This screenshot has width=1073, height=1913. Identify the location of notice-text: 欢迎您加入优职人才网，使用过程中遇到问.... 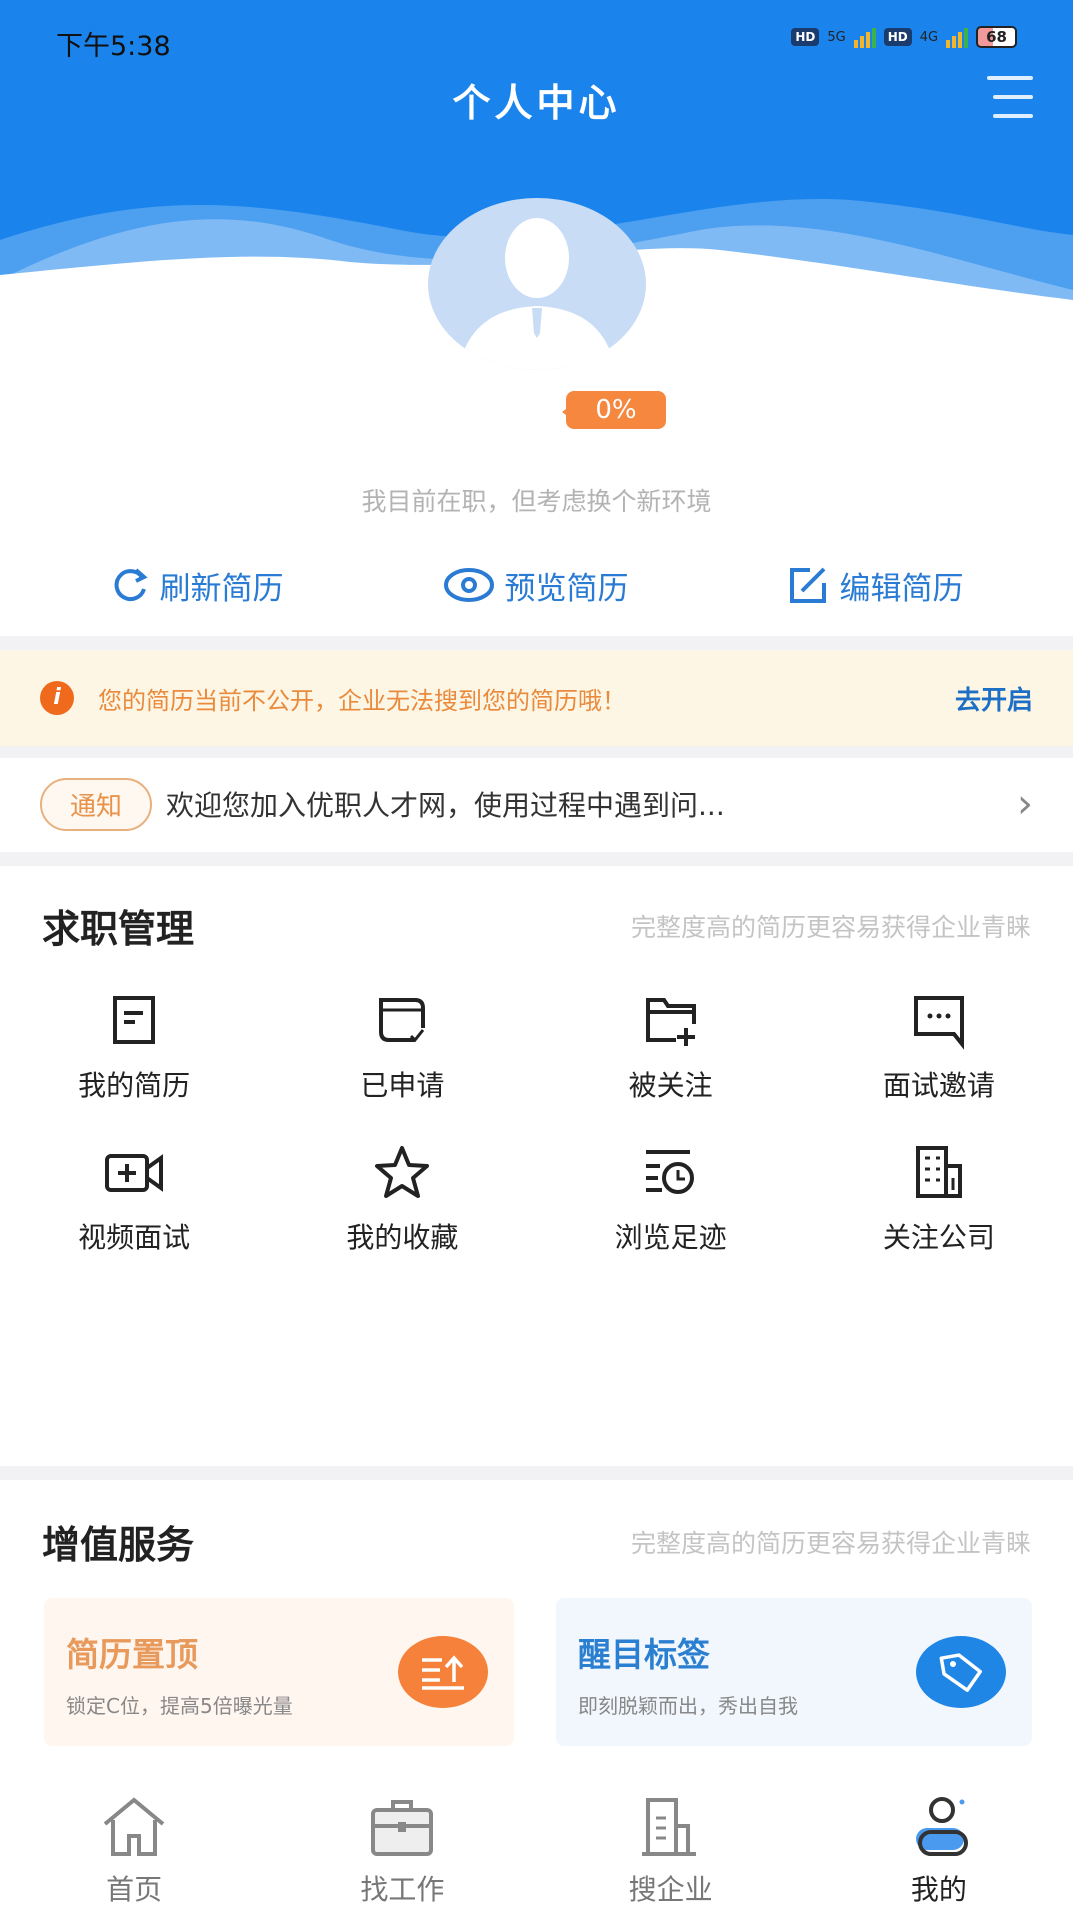
(445, 805).